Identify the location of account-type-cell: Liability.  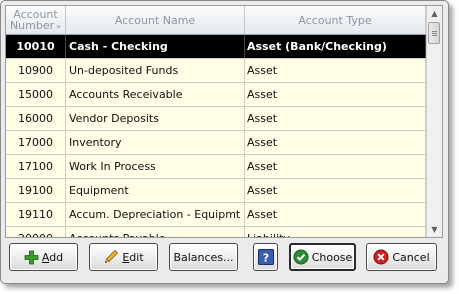
(335, 232).